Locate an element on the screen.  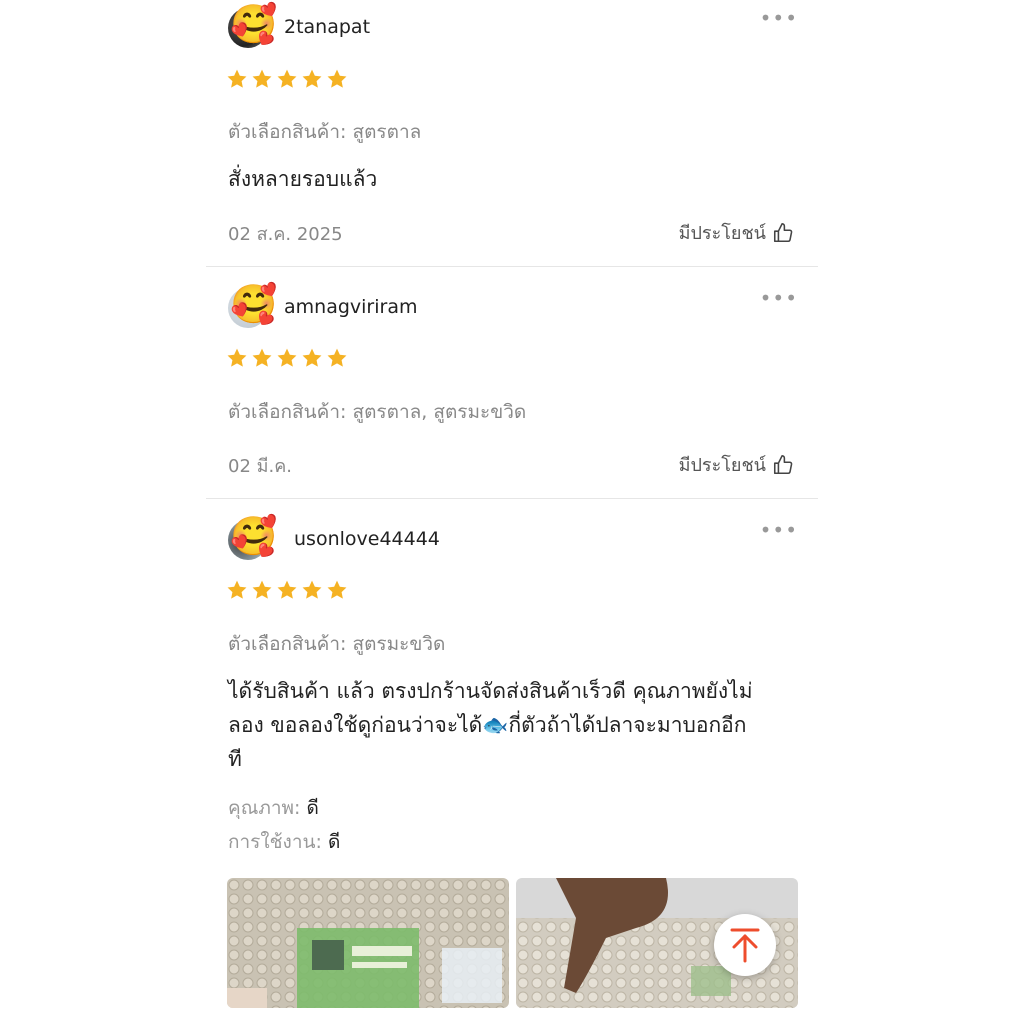
arrow-up-icon is located at coordinates (745, 945).